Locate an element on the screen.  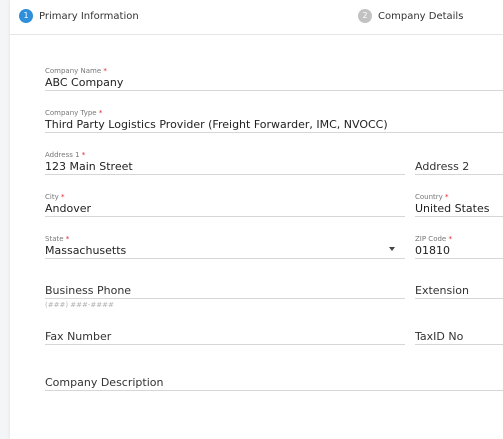
company-description-field: Company Description is located at coordinates (274, 379).